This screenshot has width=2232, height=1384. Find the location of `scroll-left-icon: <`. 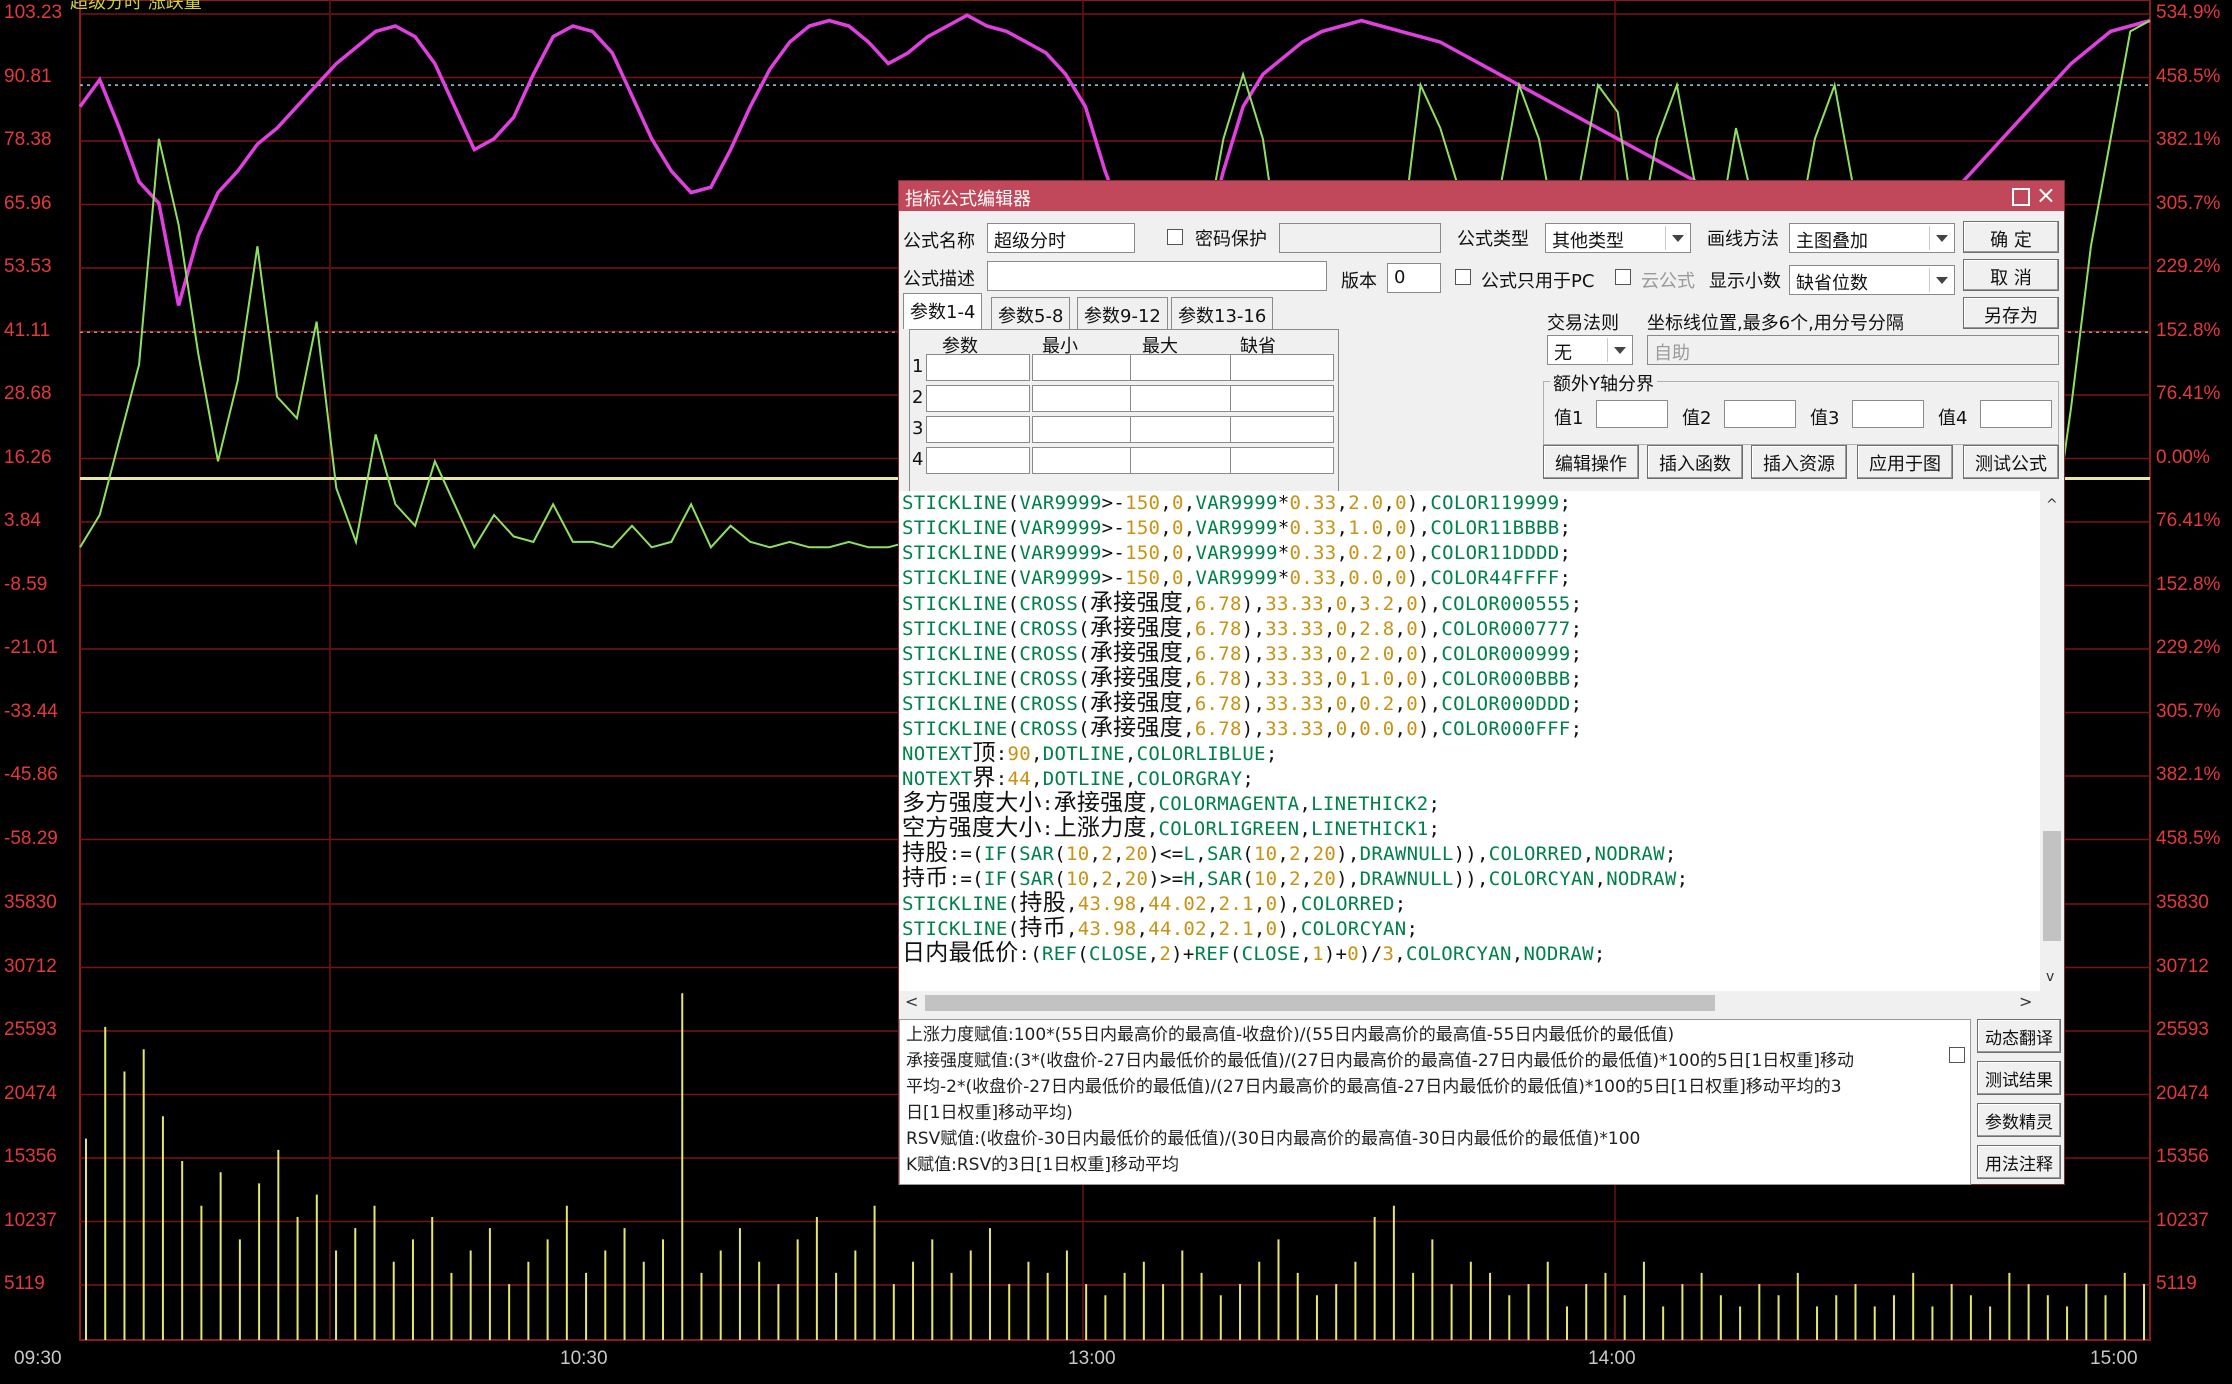

scroll-left-icon: < is located at coordinates (911, 1001).